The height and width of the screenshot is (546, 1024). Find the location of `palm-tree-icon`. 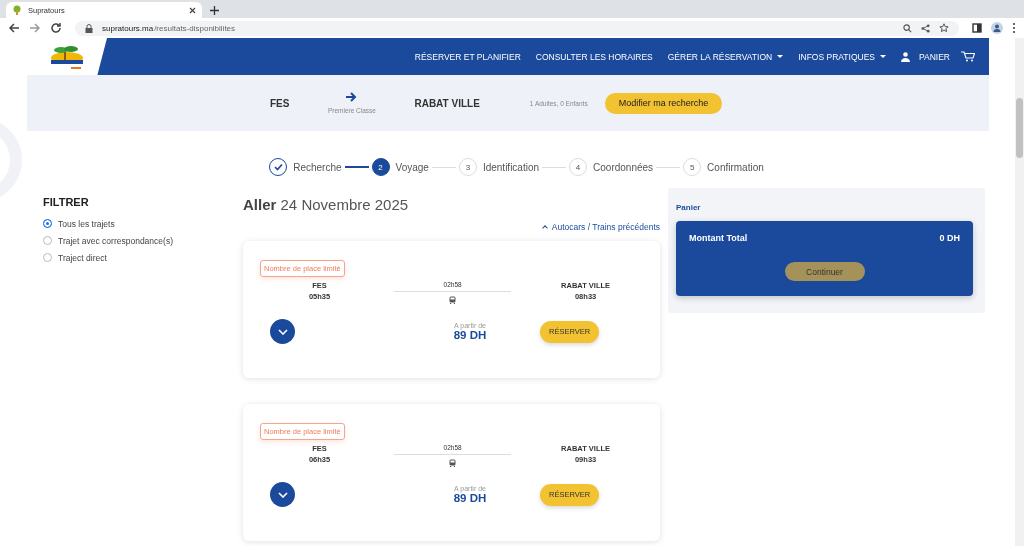

palm-tree-icon is located at coordinates (17, 10).